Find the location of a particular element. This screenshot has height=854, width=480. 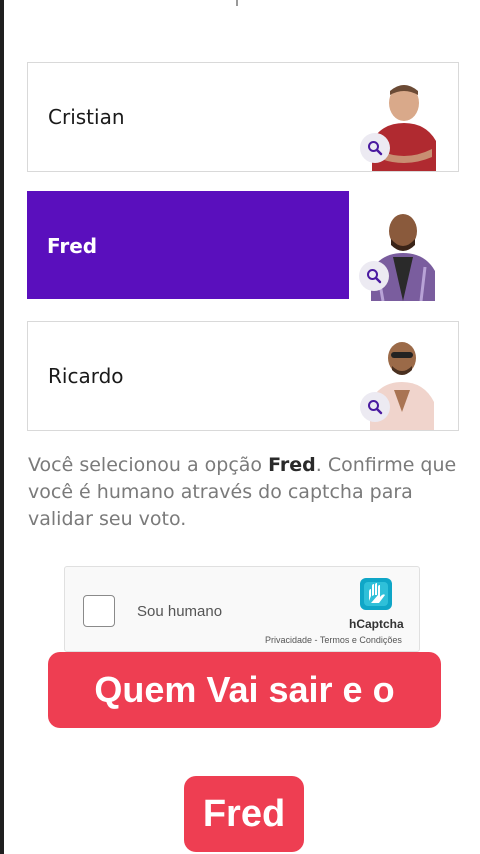

info-prefix: Você selecionou a opção is located at coordinates (148, 465).